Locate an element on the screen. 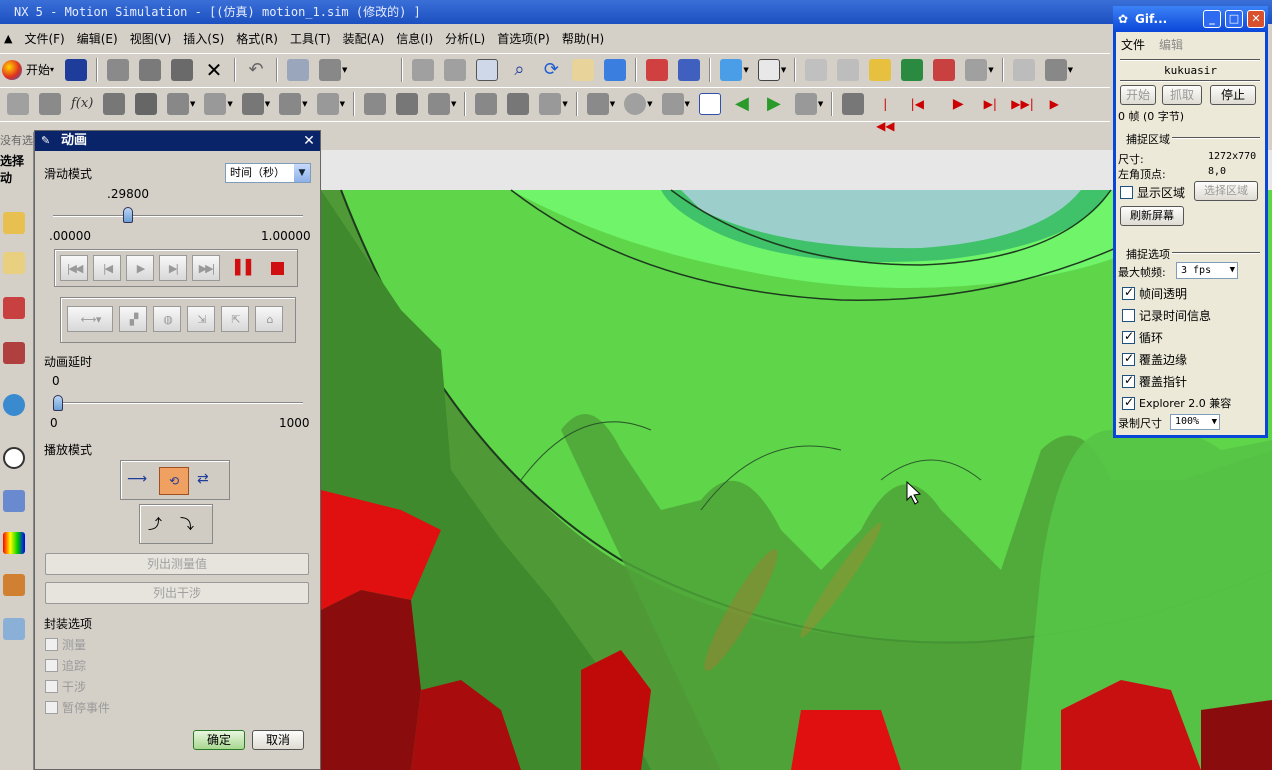  graph-icon is located at coordinates (597, 103).